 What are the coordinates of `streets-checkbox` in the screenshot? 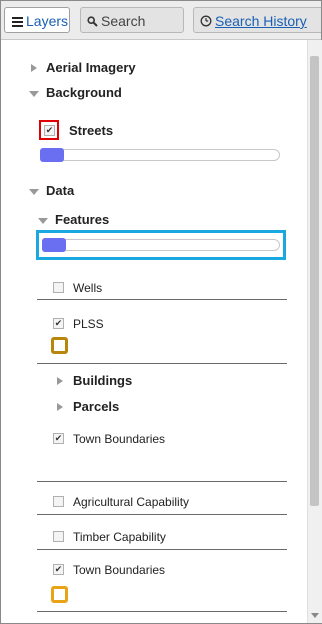 It's located at (49, 130).